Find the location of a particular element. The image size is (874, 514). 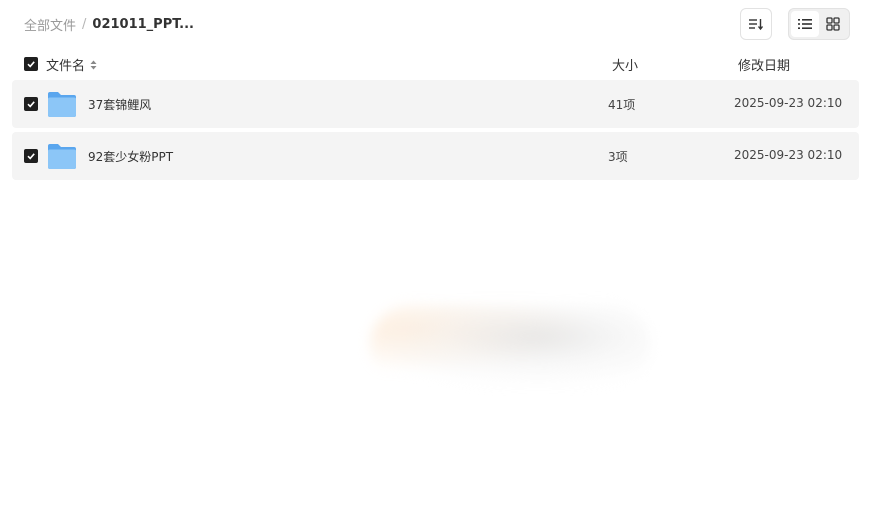

view-toggle is located at coordinates (819, 24).